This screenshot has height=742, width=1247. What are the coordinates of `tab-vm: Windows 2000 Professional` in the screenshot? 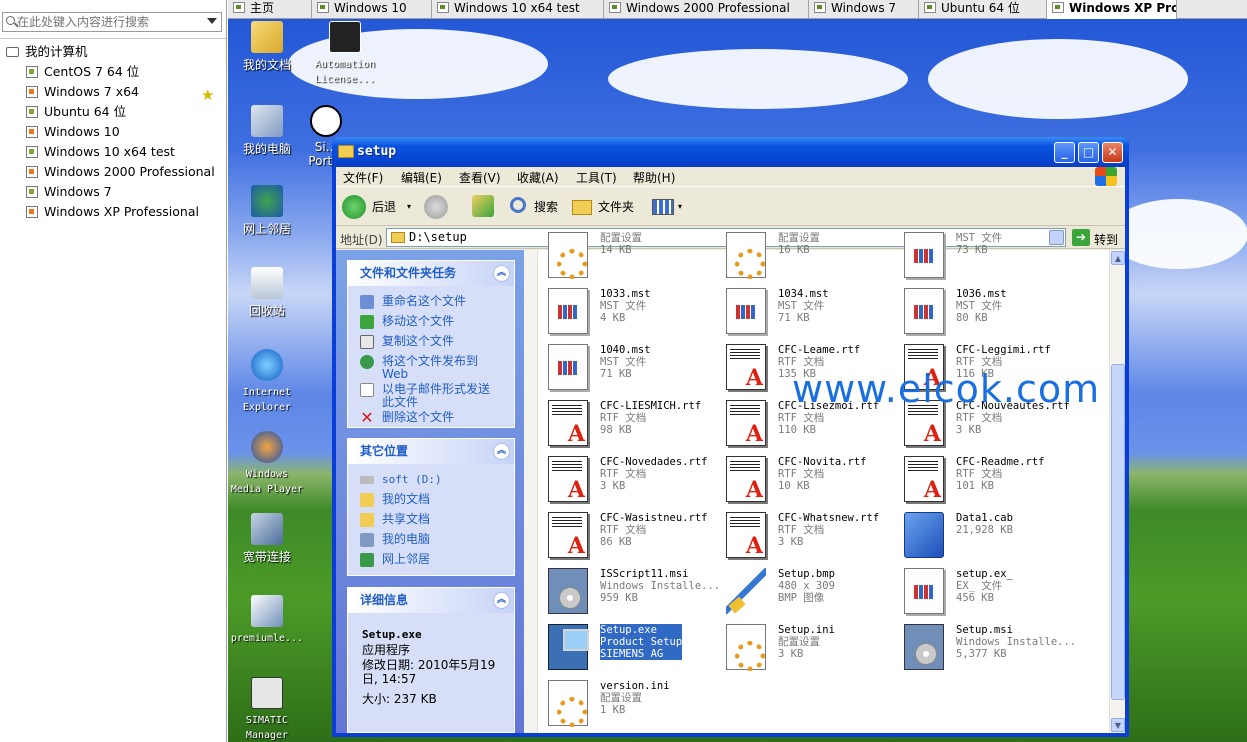 It's located at (706, 9).